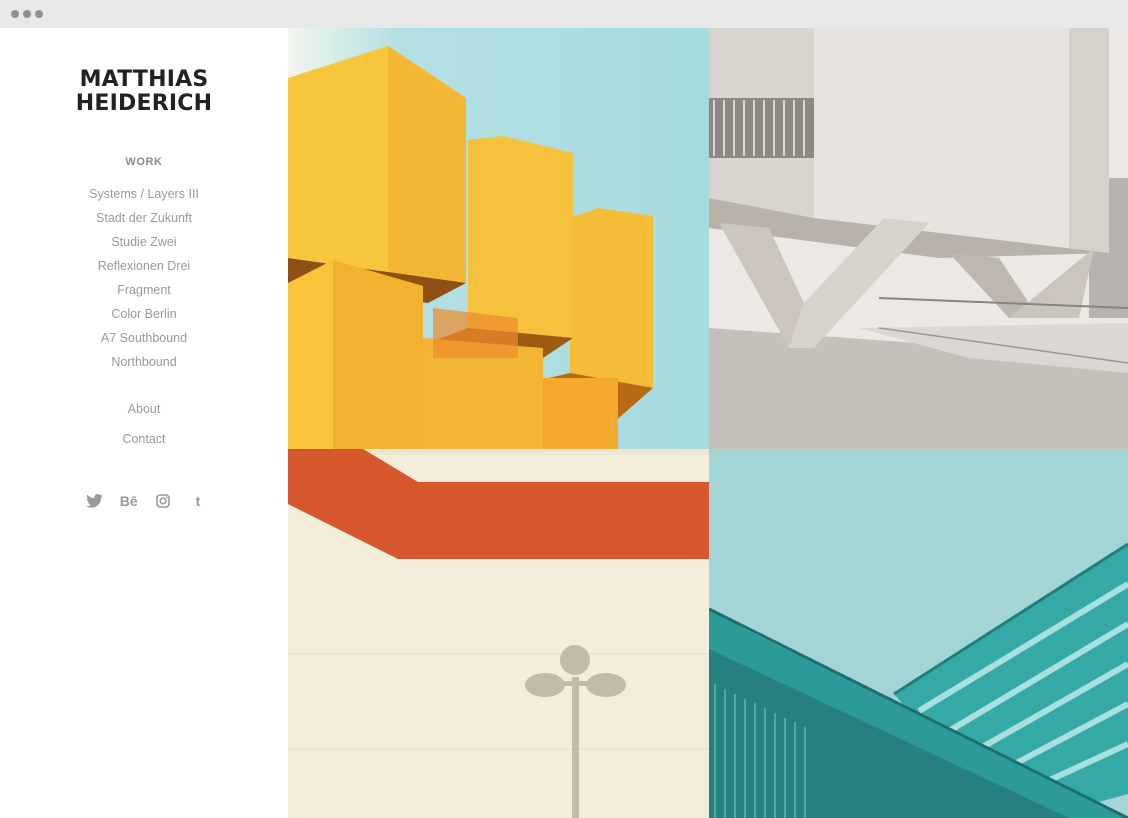 This screenshot has width=1128, height=818. I want to click on work-heading: WORK, so click(144, 162).